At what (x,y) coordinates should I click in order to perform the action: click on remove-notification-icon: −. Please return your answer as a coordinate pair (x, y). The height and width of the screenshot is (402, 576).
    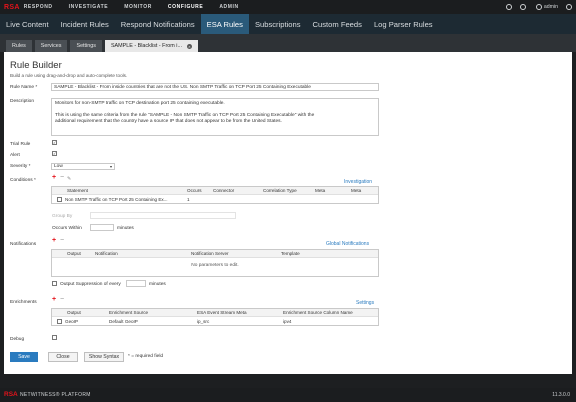
    Looking at the image, I should click on (62, 240).